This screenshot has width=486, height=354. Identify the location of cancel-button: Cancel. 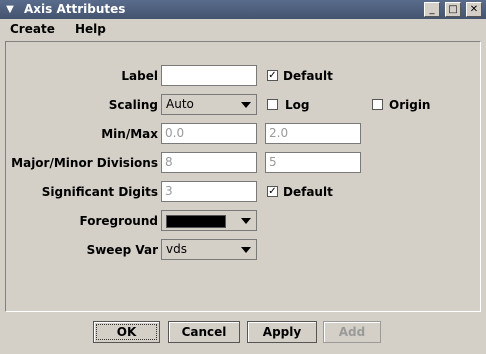
(204, 332).